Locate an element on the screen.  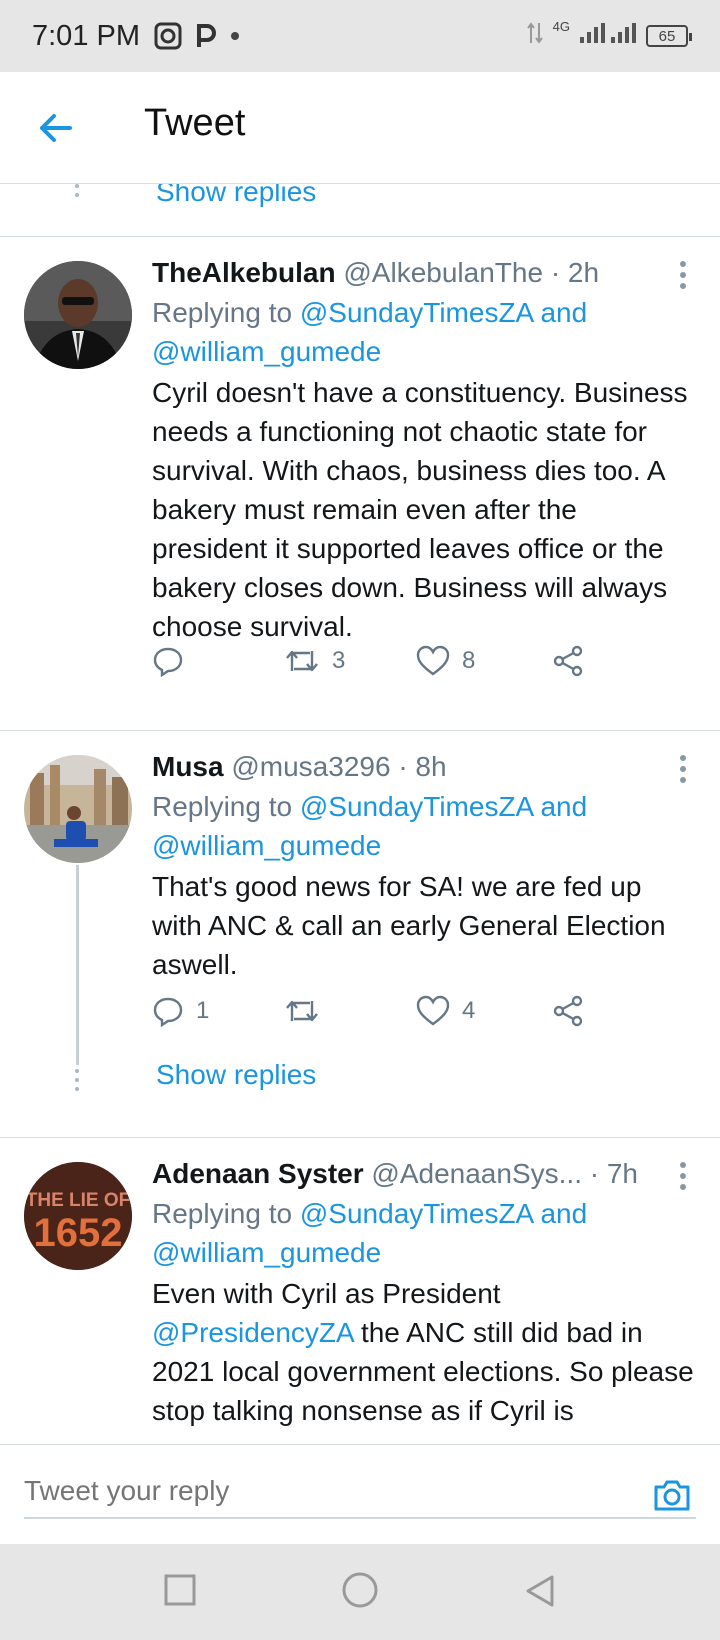
notification-dot-icon is located at coordinates (235, 36).